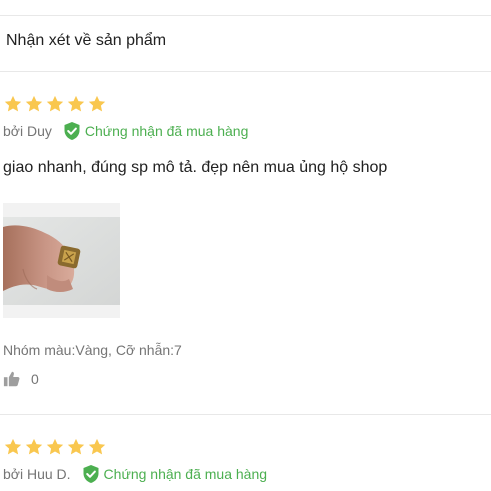  I want to click on top-divider, so click(245, 15).